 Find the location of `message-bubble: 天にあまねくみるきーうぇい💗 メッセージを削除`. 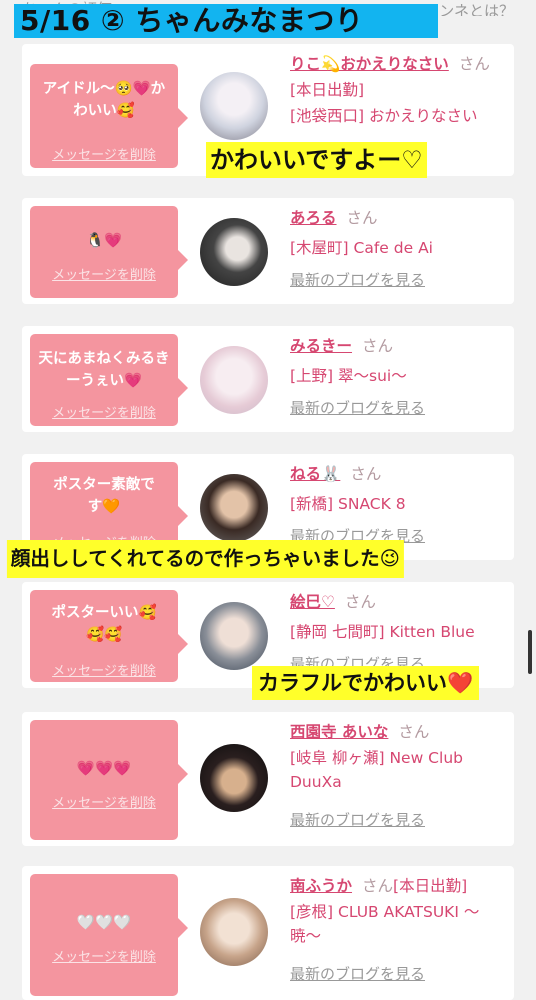

message-bubble: 天にあまねくみるきーうぇい💗 メッセージを削除 is located at coordinates (109, 380).